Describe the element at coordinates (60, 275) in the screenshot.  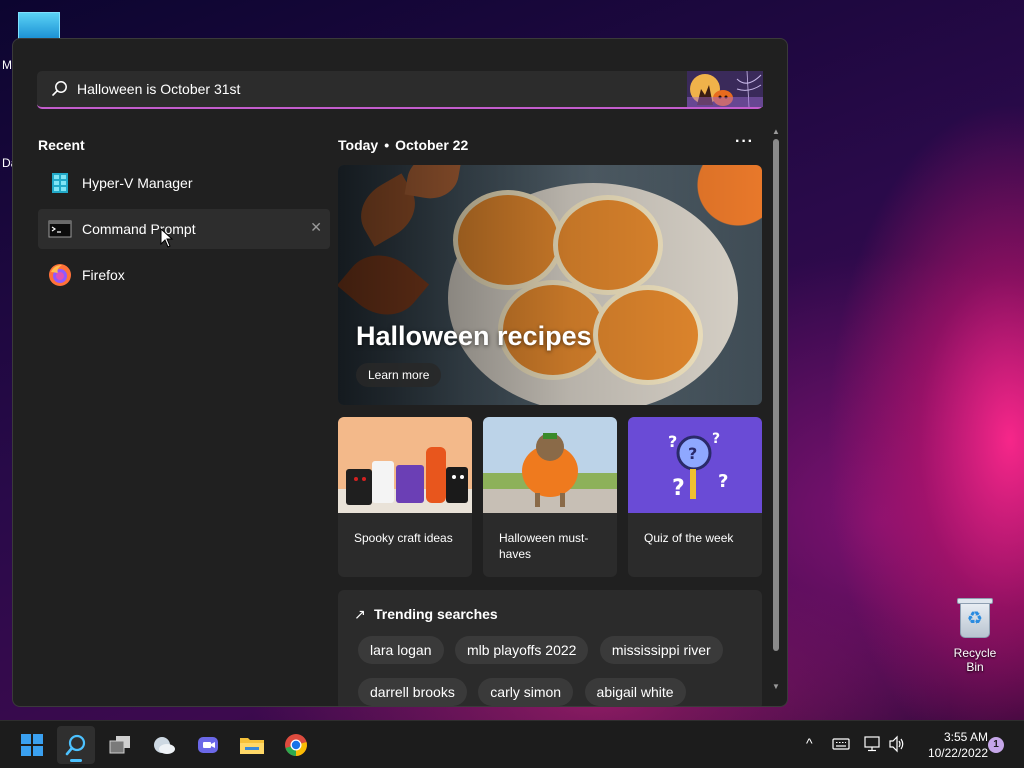
I see `firefox-icon` at that location.